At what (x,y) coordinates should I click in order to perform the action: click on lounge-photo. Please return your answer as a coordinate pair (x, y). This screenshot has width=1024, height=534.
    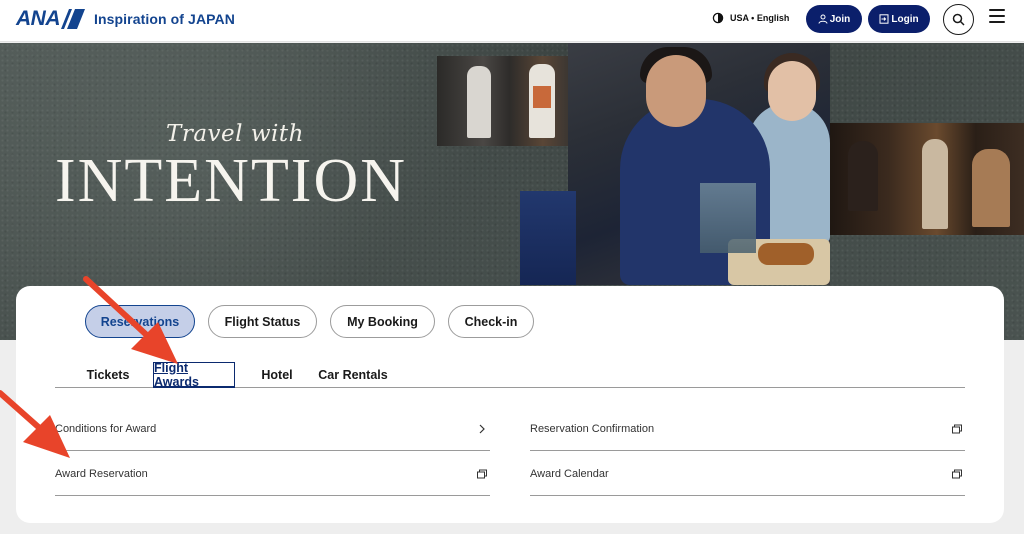
    Looking at the image, I should click on (927, 179).